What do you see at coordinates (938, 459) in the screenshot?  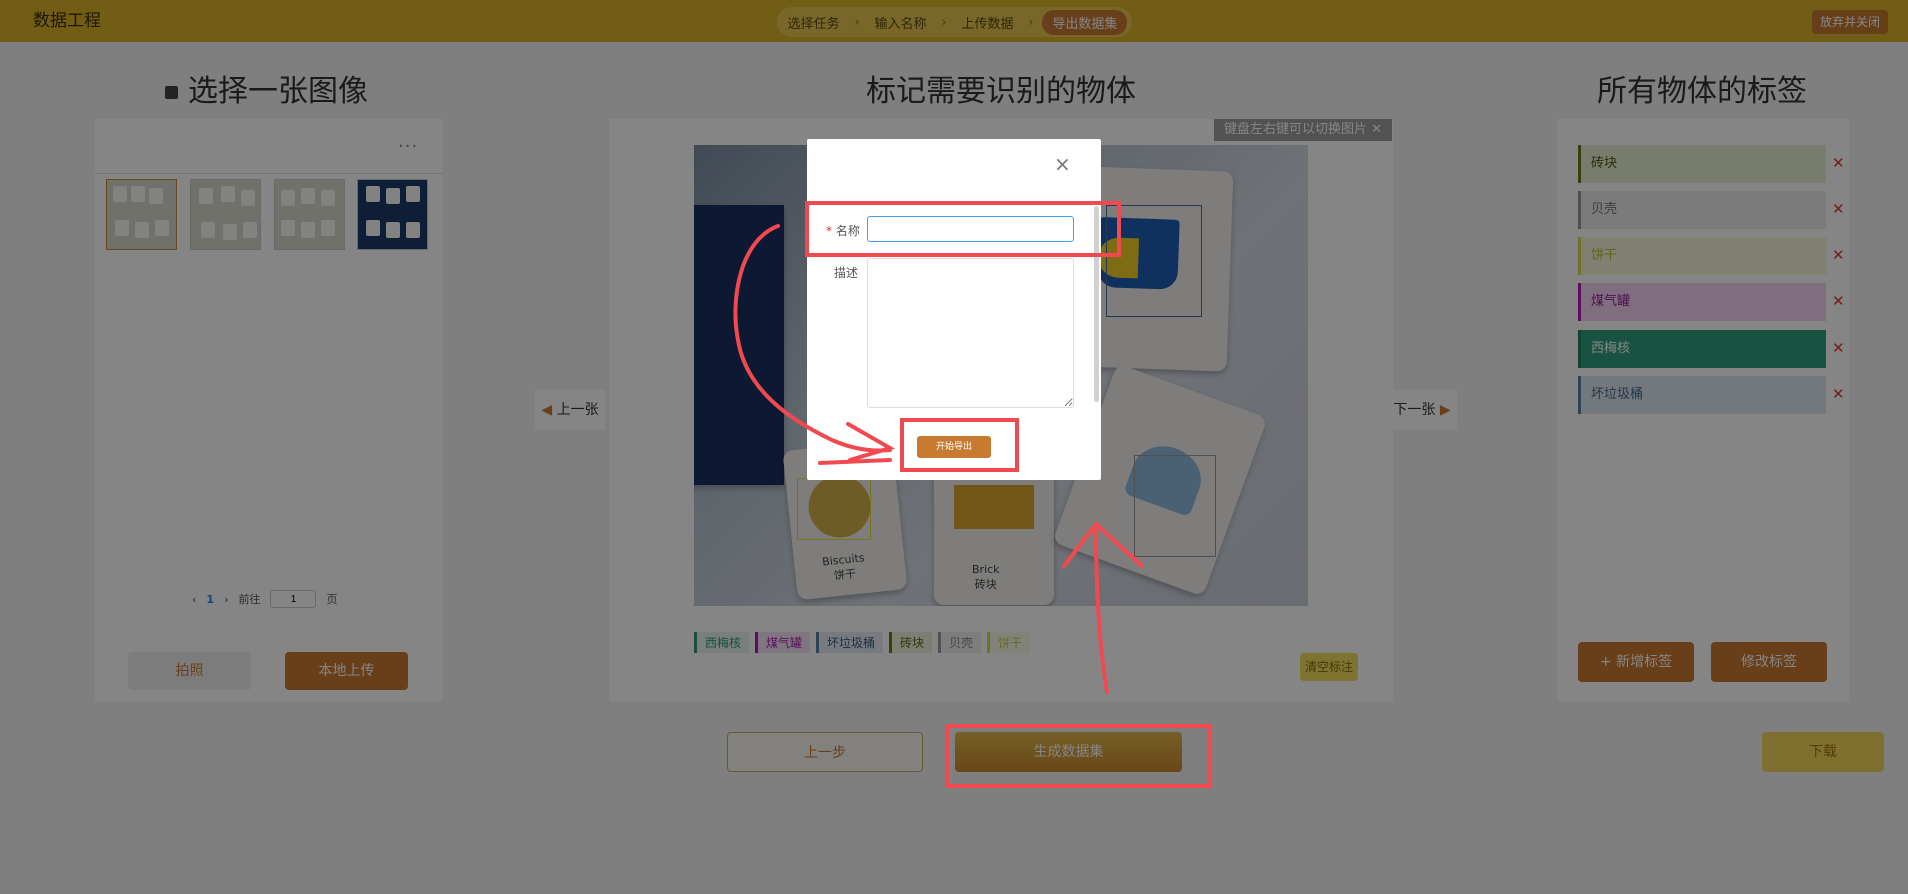 I see `hand-drawn-arrows` at bounding box center [938, 459].